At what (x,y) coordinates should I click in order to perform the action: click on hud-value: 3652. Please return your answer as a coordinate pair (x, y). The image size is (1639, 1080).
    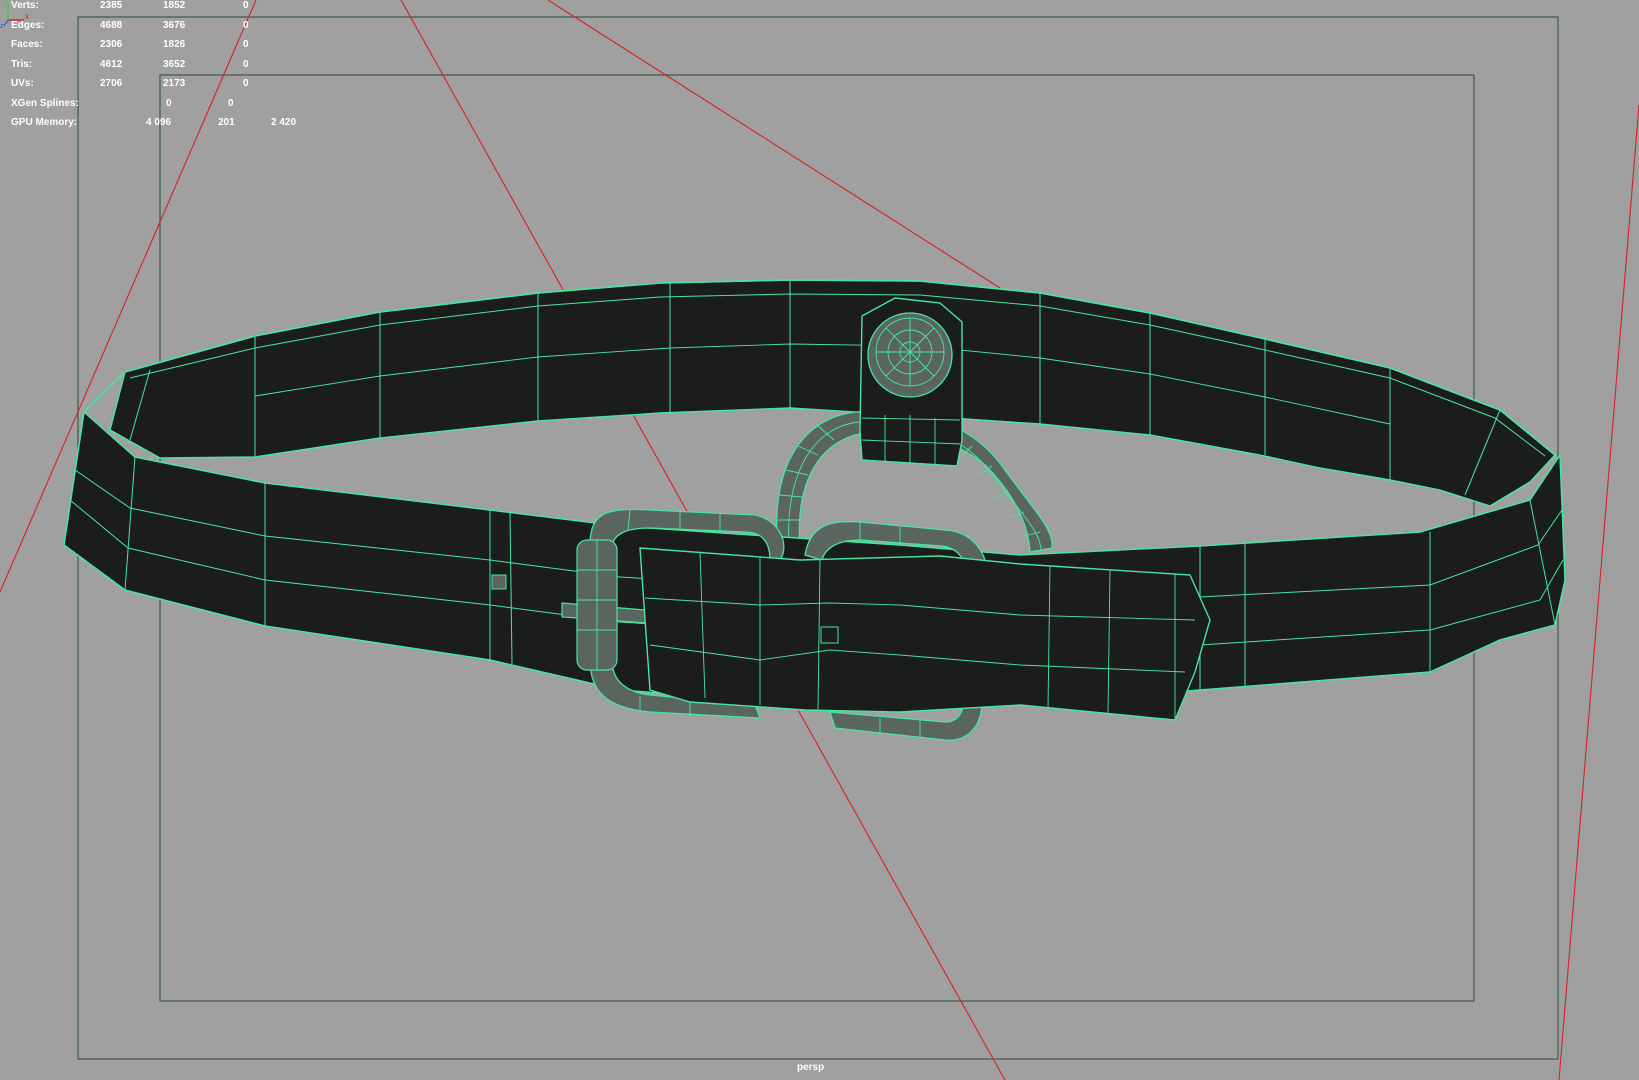
    Looking at the image, I should click on (174, 64).